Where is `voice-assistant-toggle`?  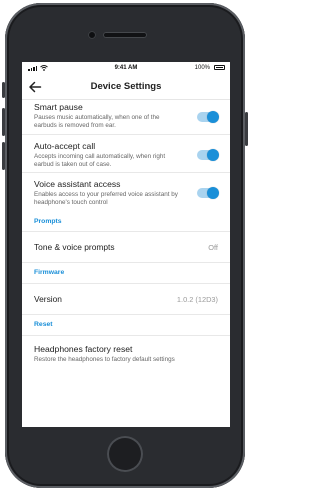 voice-assistant-toggle is located at coordinates (208, 193).